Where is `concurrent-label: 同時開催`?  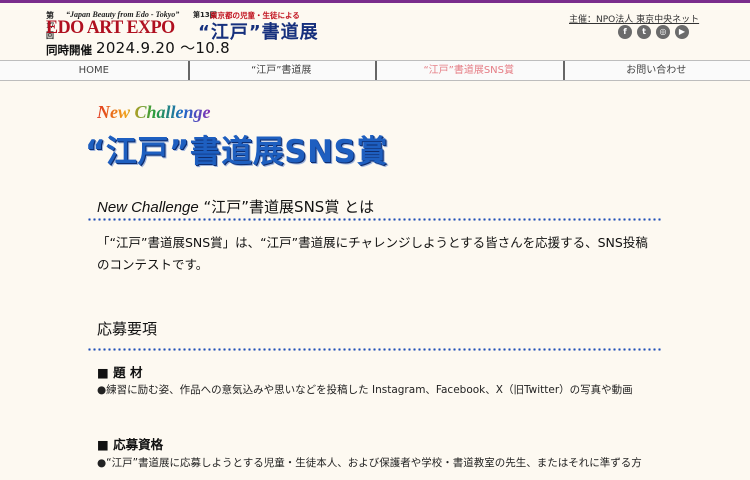 concurrent-label: 同時開催 is located at coordinates (69, 50).